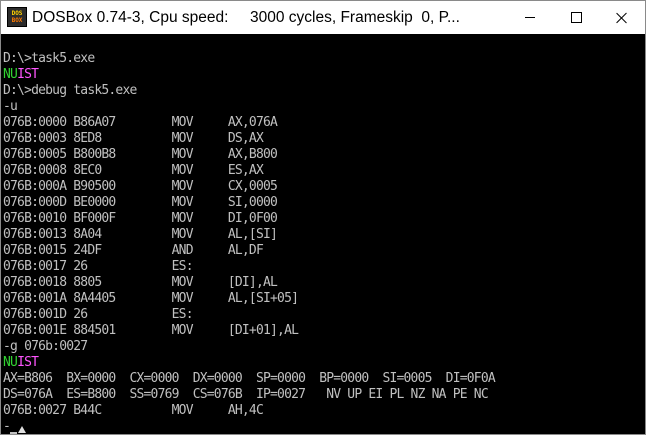 The height and width of the screenshot is (435, 646). I want to click on disasm-line: 076B:000D BE0000 MOV SI,0000, so click(140, 202).